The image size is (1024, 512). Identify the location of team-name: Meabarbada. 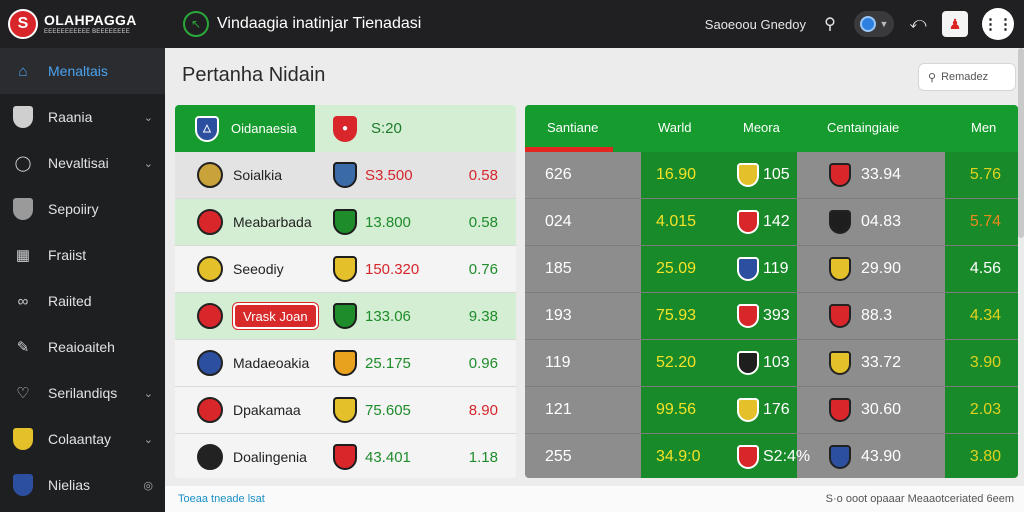
(272, 222).